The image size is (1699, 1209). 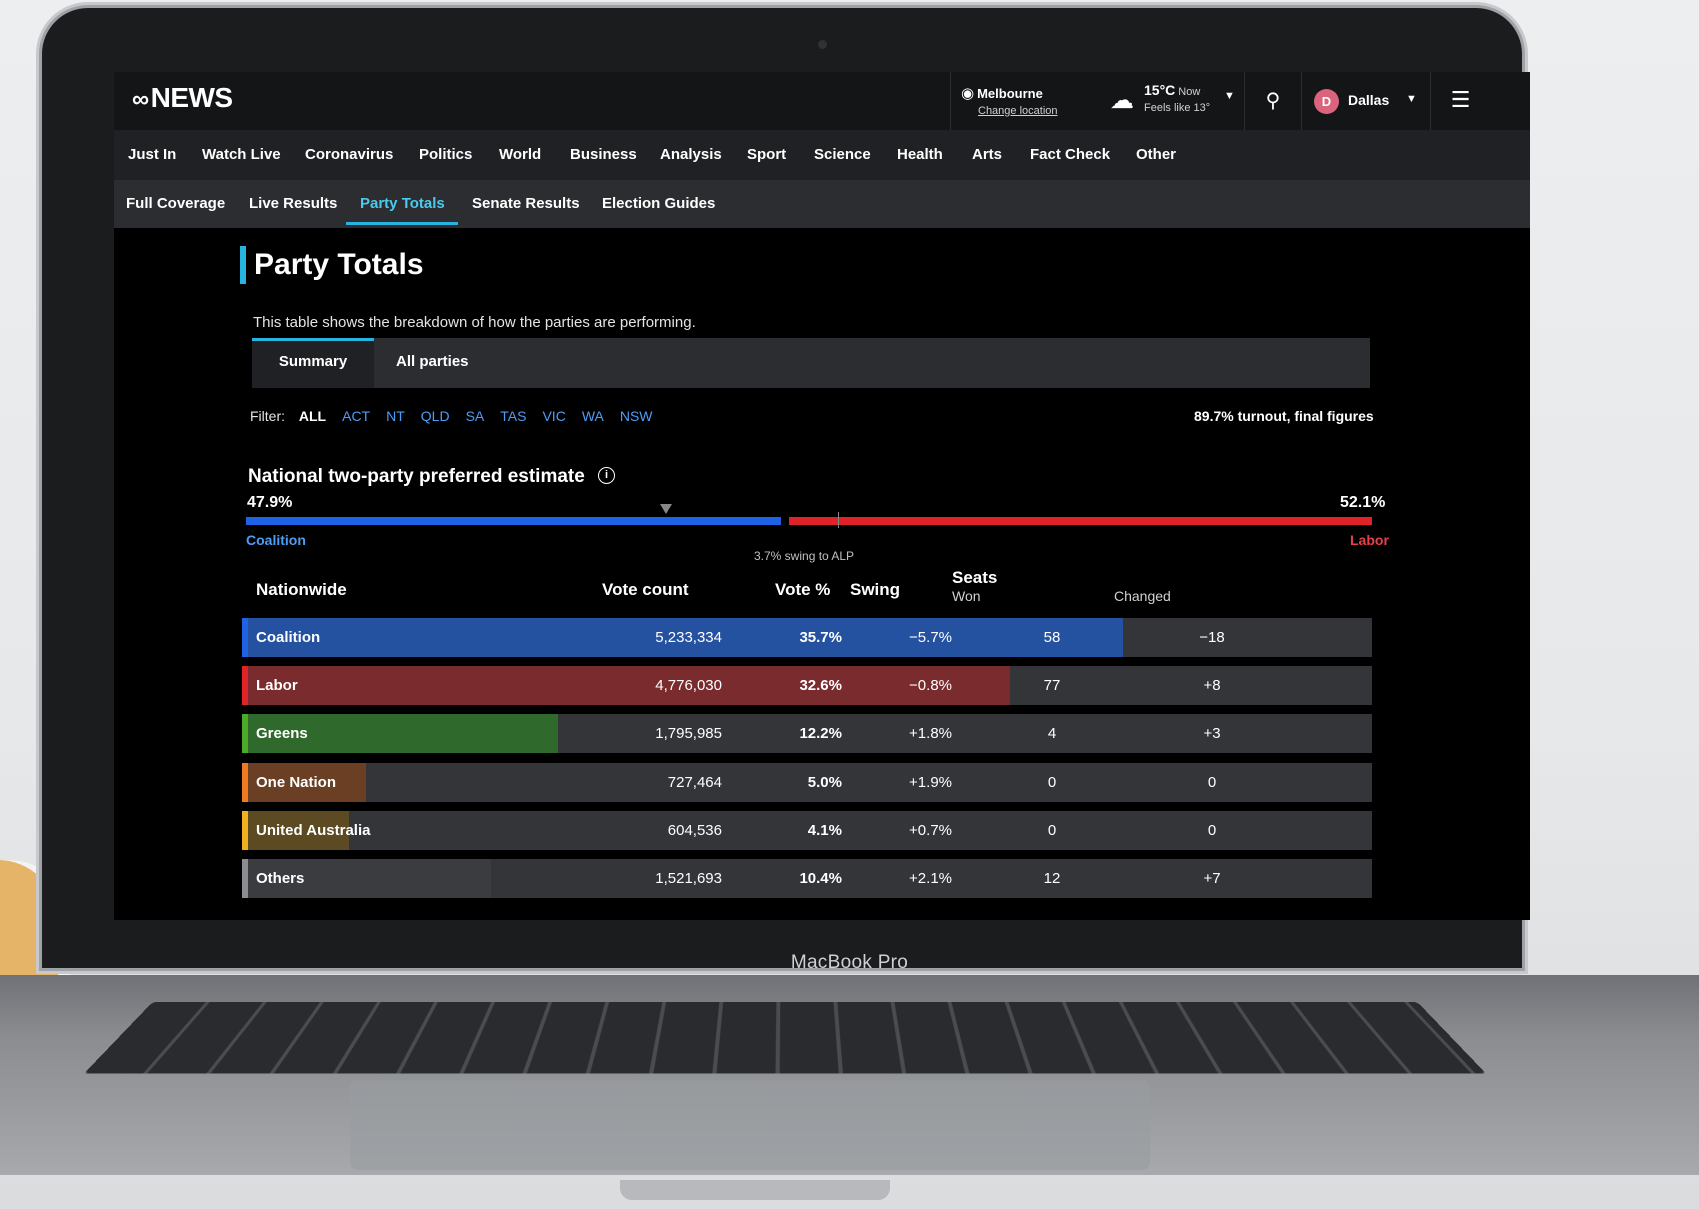 I want to click on info-icon: i, so click(x=606, y=475).